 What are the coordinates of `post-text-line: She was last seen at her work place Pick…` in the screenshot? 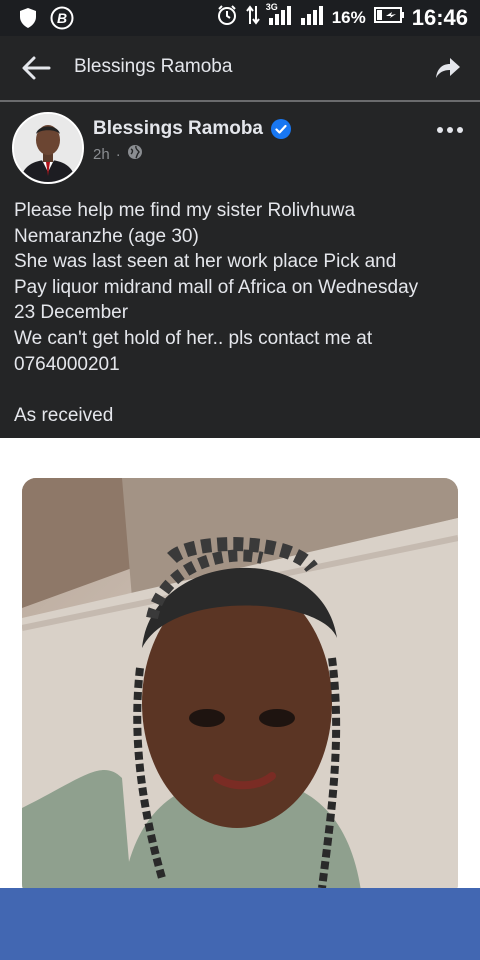 It's located at (205, 262).